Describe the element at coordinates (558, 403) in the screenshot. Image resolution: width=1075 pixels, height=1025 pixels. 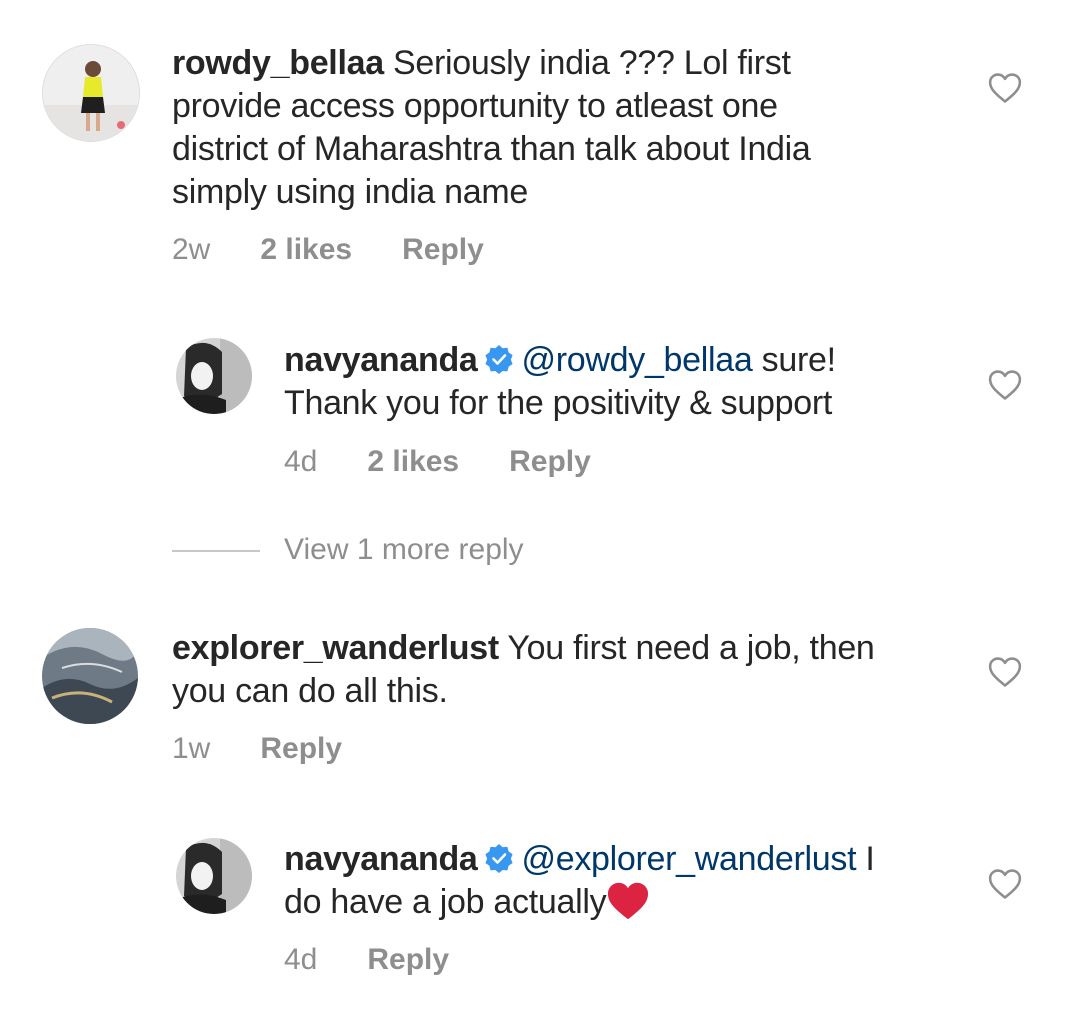
I see `comment-line: Thank you for the positivity & support` at that location.